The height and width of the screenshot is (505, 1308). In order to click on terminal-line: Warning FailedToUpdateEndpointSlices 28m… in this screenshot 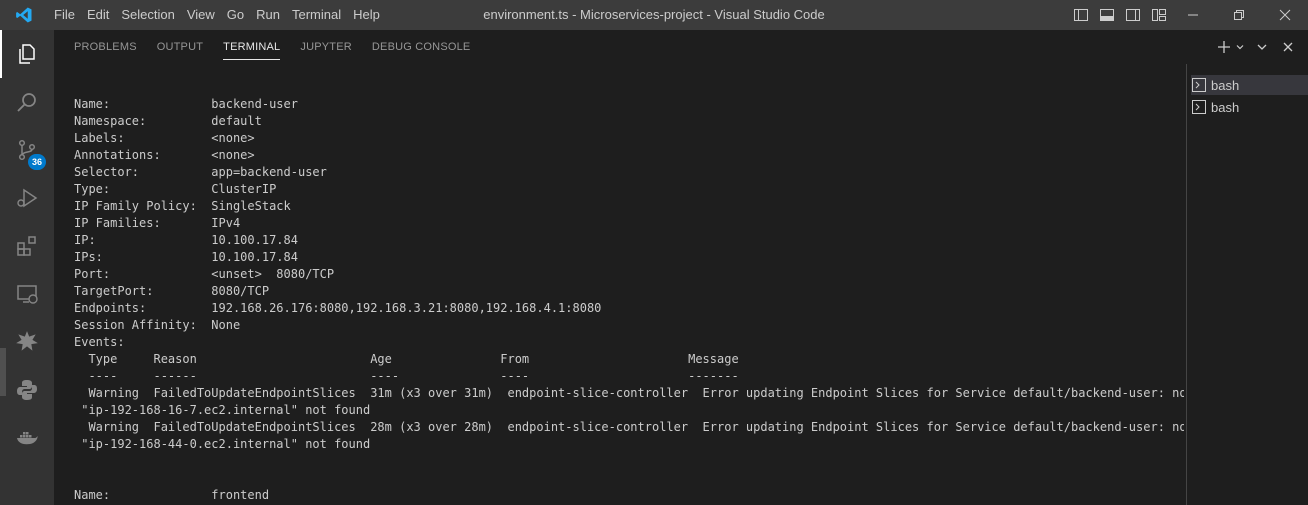, I will do `click(629, 427)`.